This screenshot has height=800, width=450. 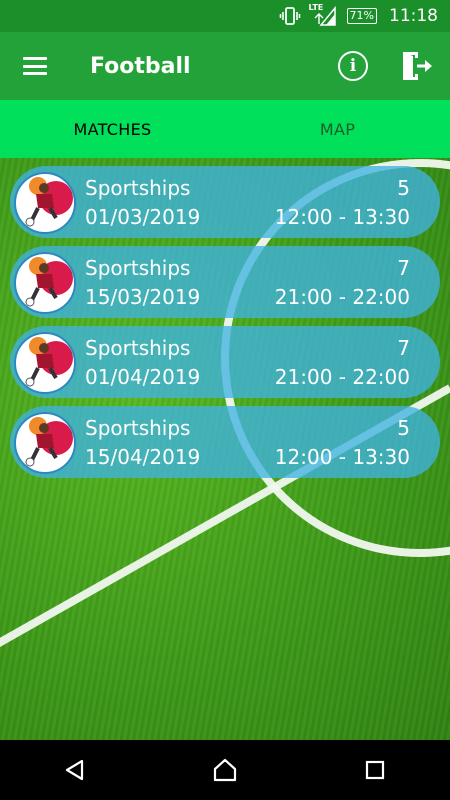 I want to click on info-icon: i, so click(x=353, y=66).